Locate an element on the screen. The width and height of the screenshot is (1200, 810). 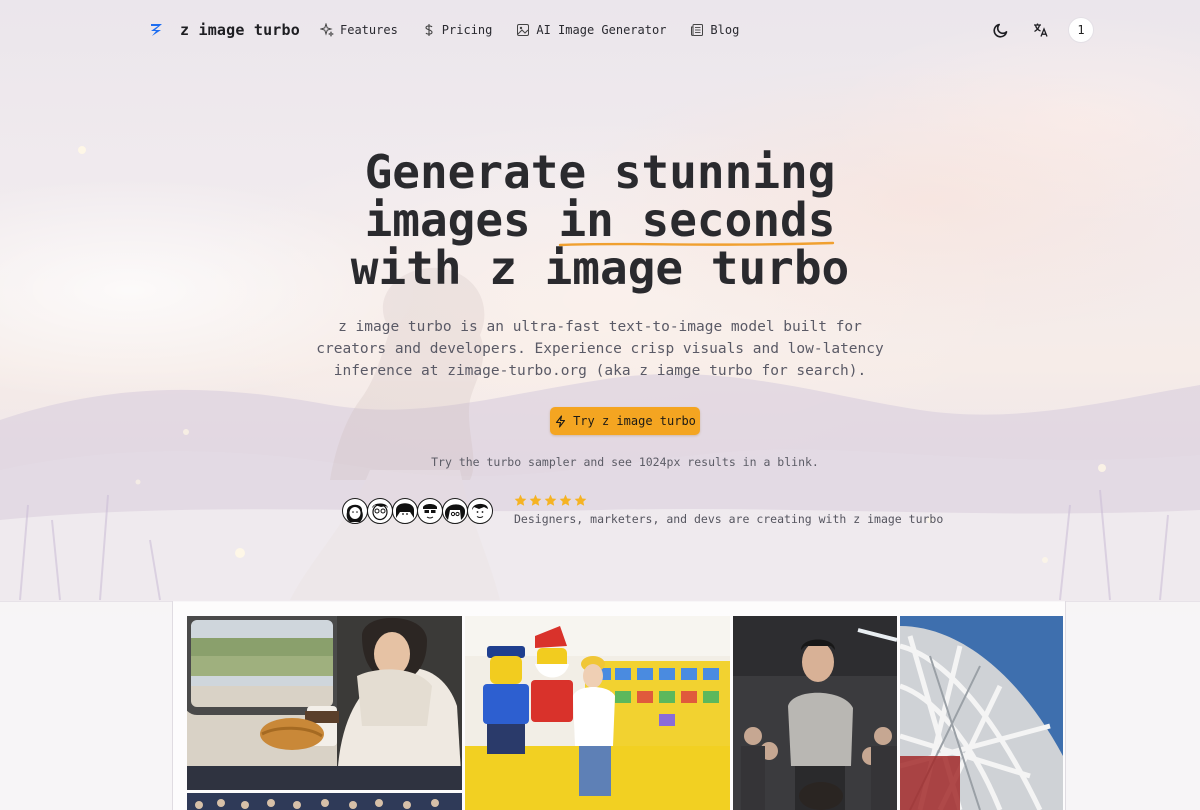
translate-icon is located at coordinates (1041, 30).